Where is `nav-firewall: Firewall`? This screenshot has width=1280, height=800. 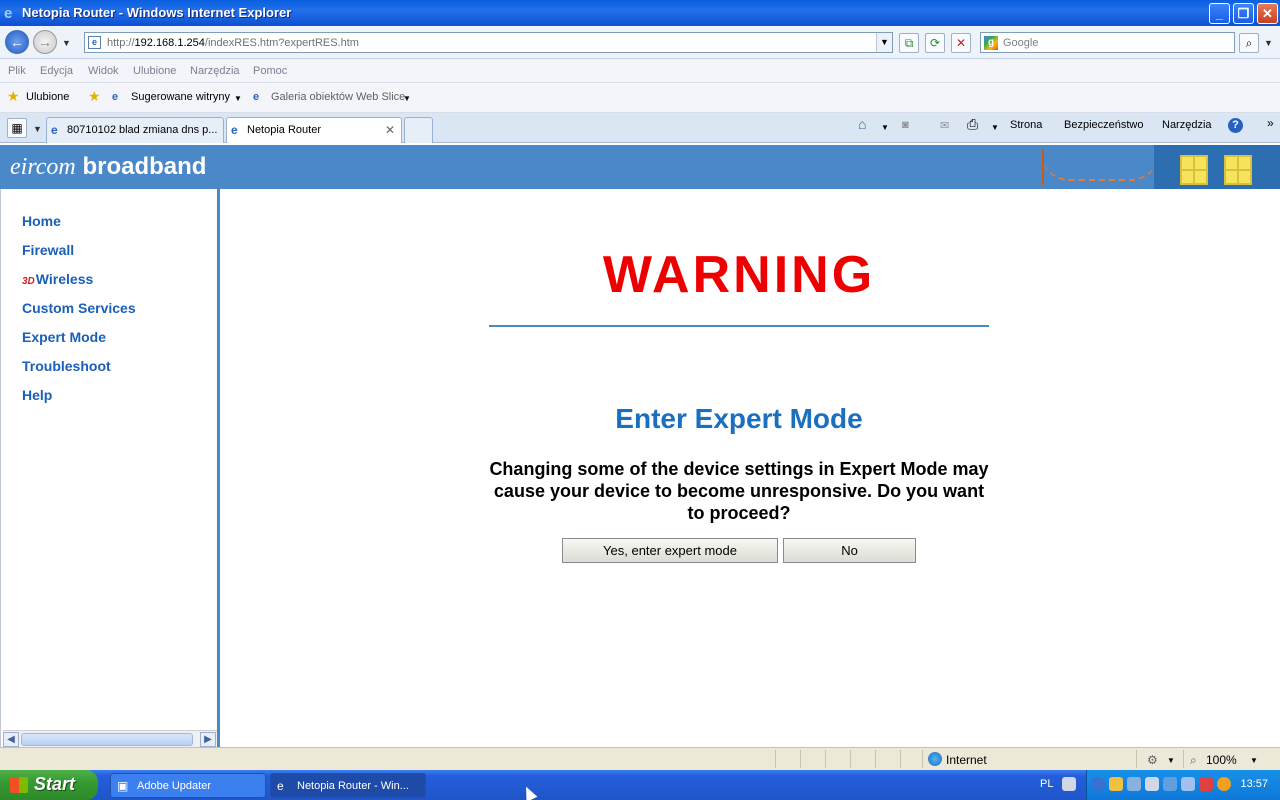 nav-firewall: Firewall is located at coordinates (48, 250).